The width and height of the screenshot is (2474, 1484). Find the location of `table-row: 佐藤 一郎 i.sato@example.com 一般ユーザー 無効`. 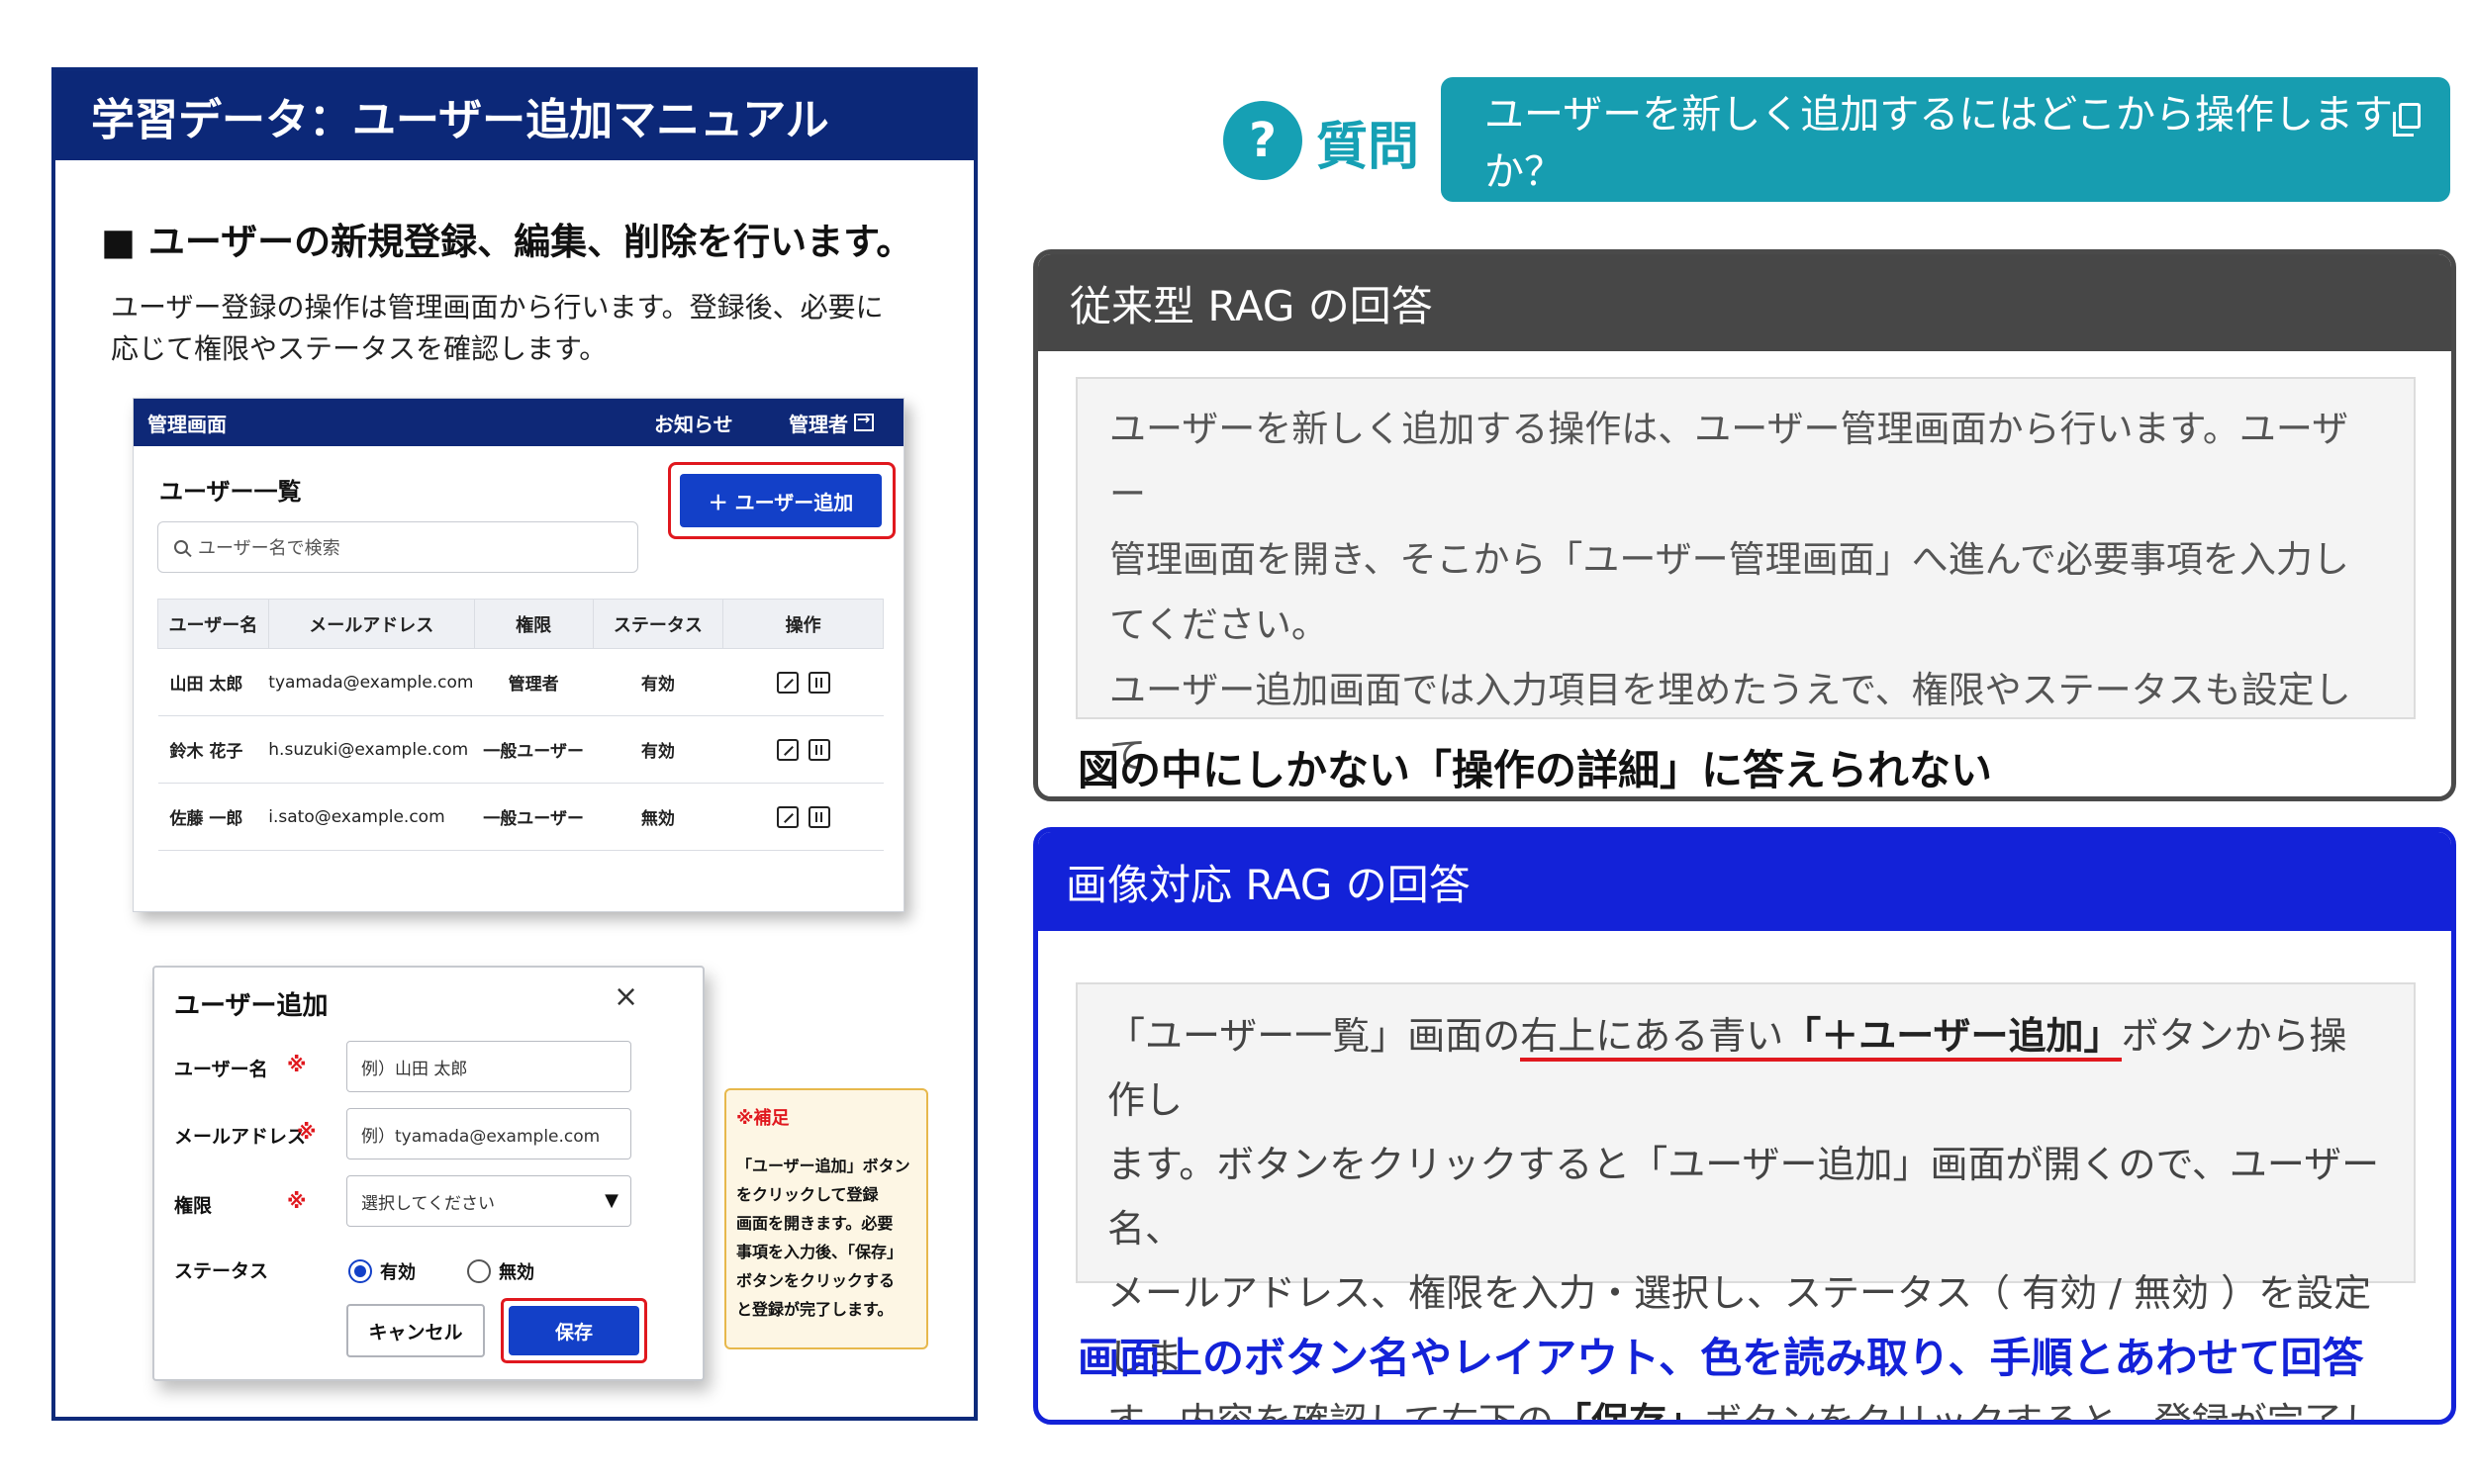

table-row: 佐藤 一郎 i.sato@example.com 一般ユーザー 無効 is located at coordinates (520, 817).